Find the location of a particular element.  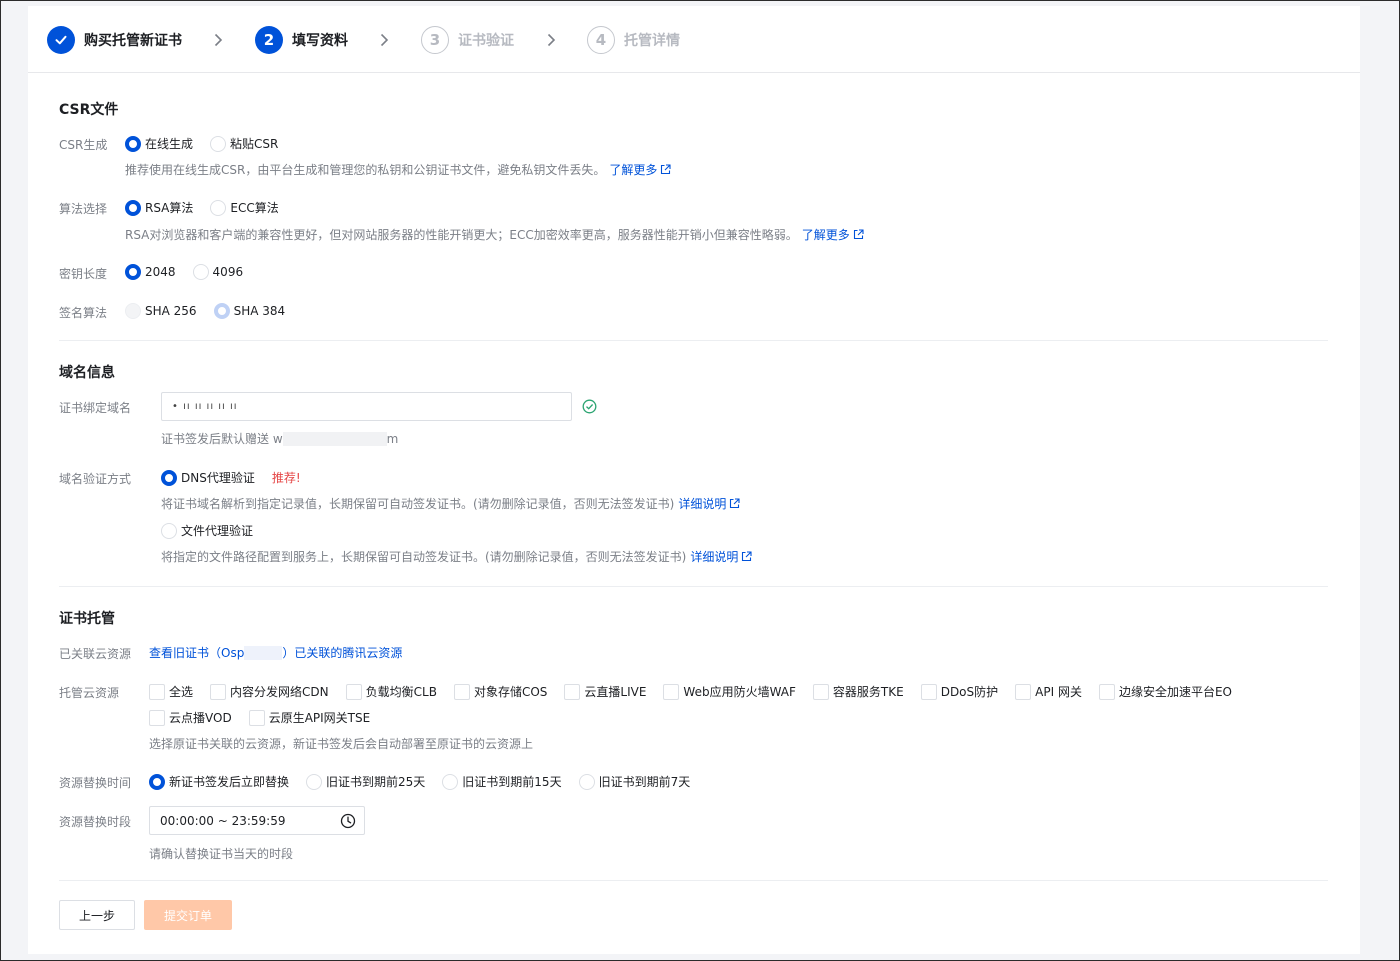

radio-file-verify: 文件代理验证 is located at coordinates (207, 530).